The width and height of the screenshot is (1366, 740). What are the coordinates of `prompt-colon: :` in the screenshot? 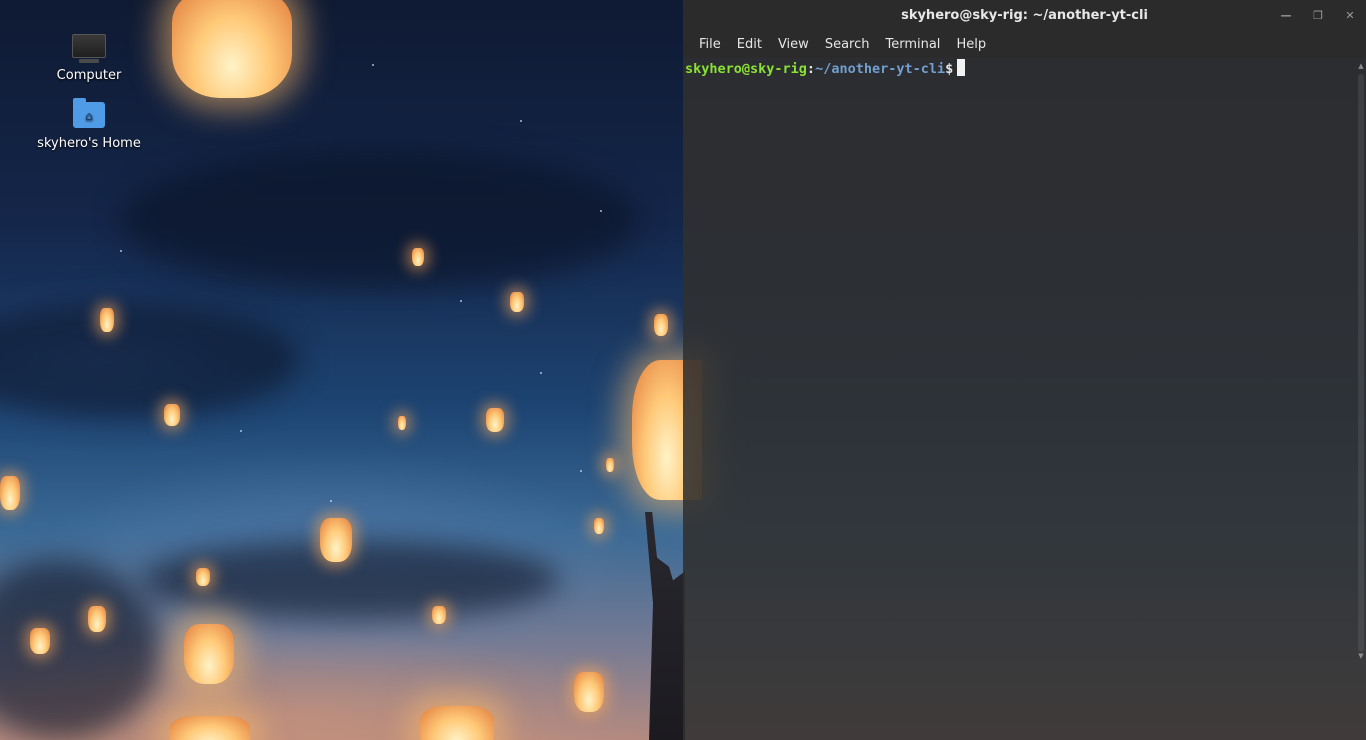 It's located at (811, 69).